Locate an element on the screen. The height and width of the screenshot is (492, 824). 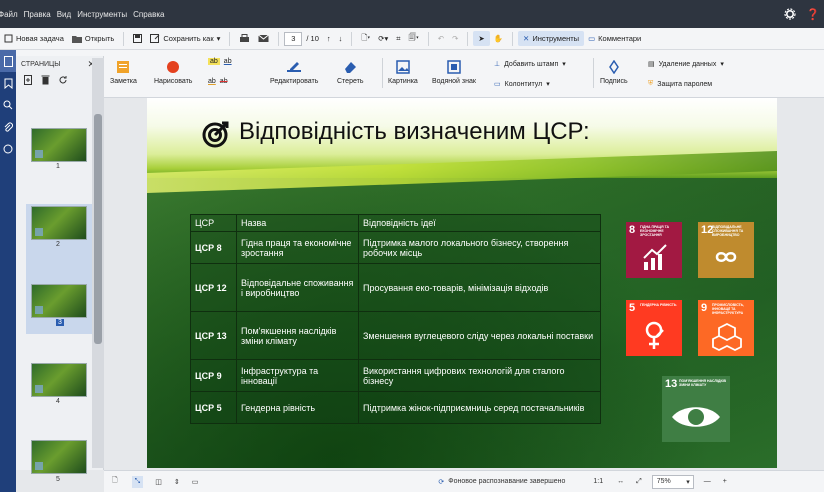
table-cell: ЦСР 5 is located at coordinates (213, 407).